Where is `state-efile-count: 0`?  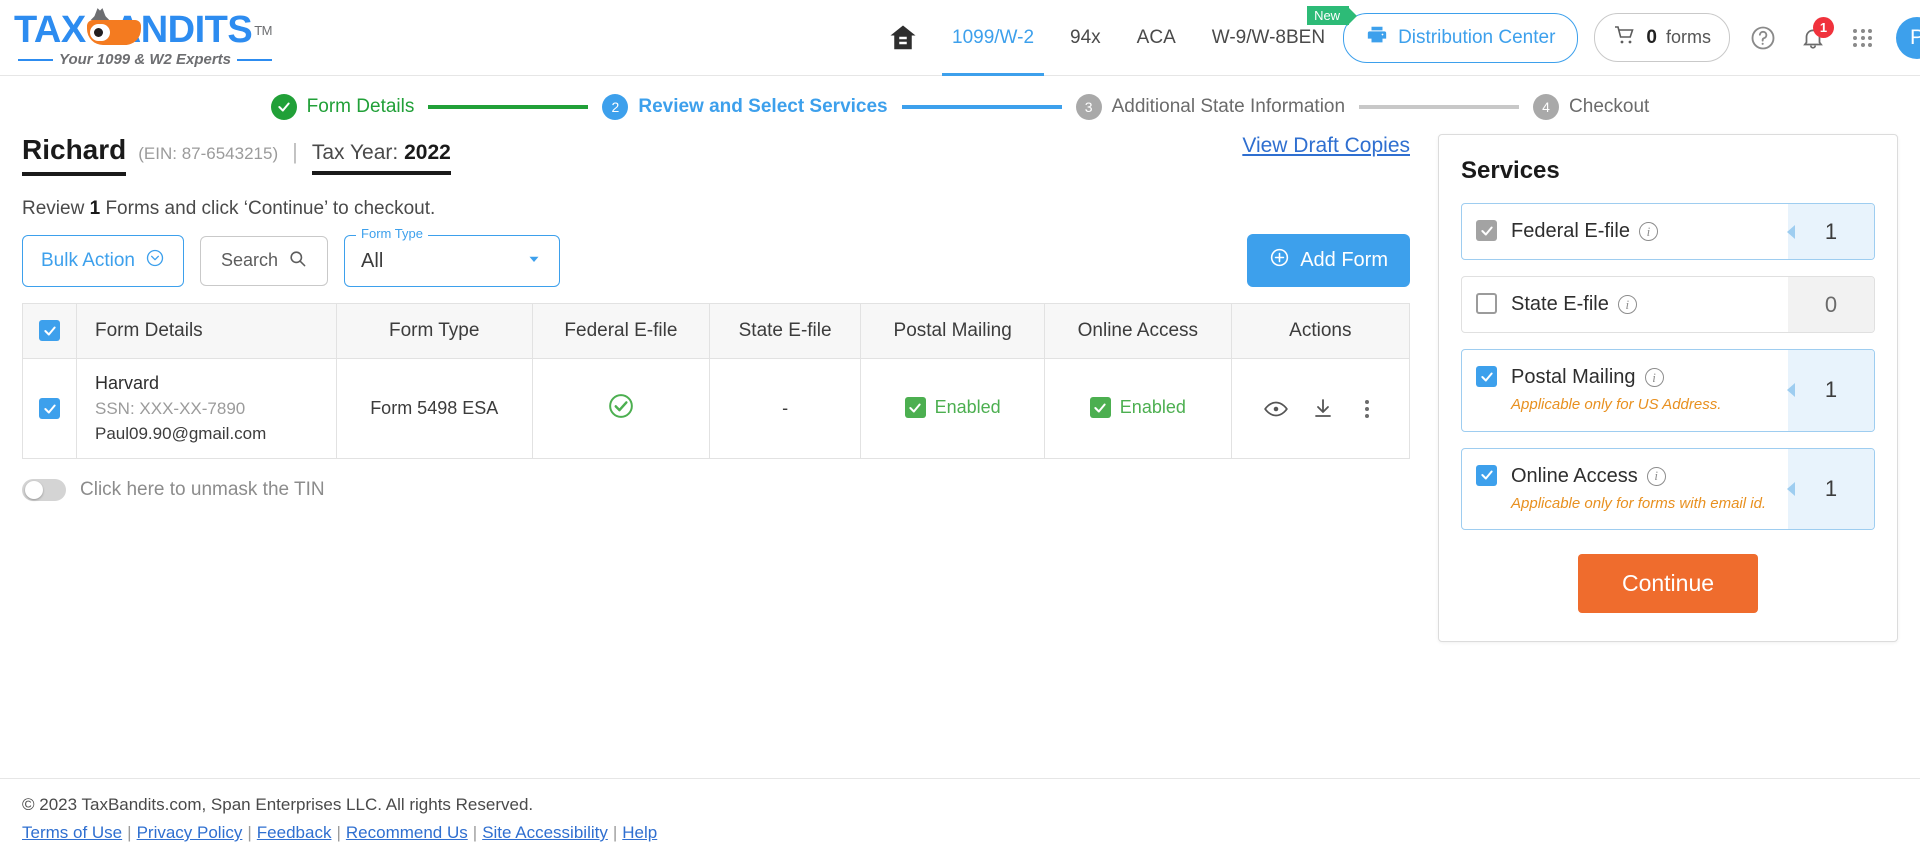
state-efile-count: 0 is located at coordinates (1831, 304).